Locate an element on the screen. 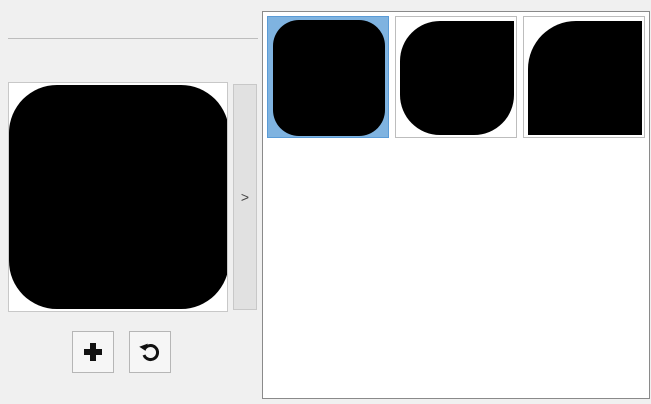  divider is located at coordinates (133, 38).